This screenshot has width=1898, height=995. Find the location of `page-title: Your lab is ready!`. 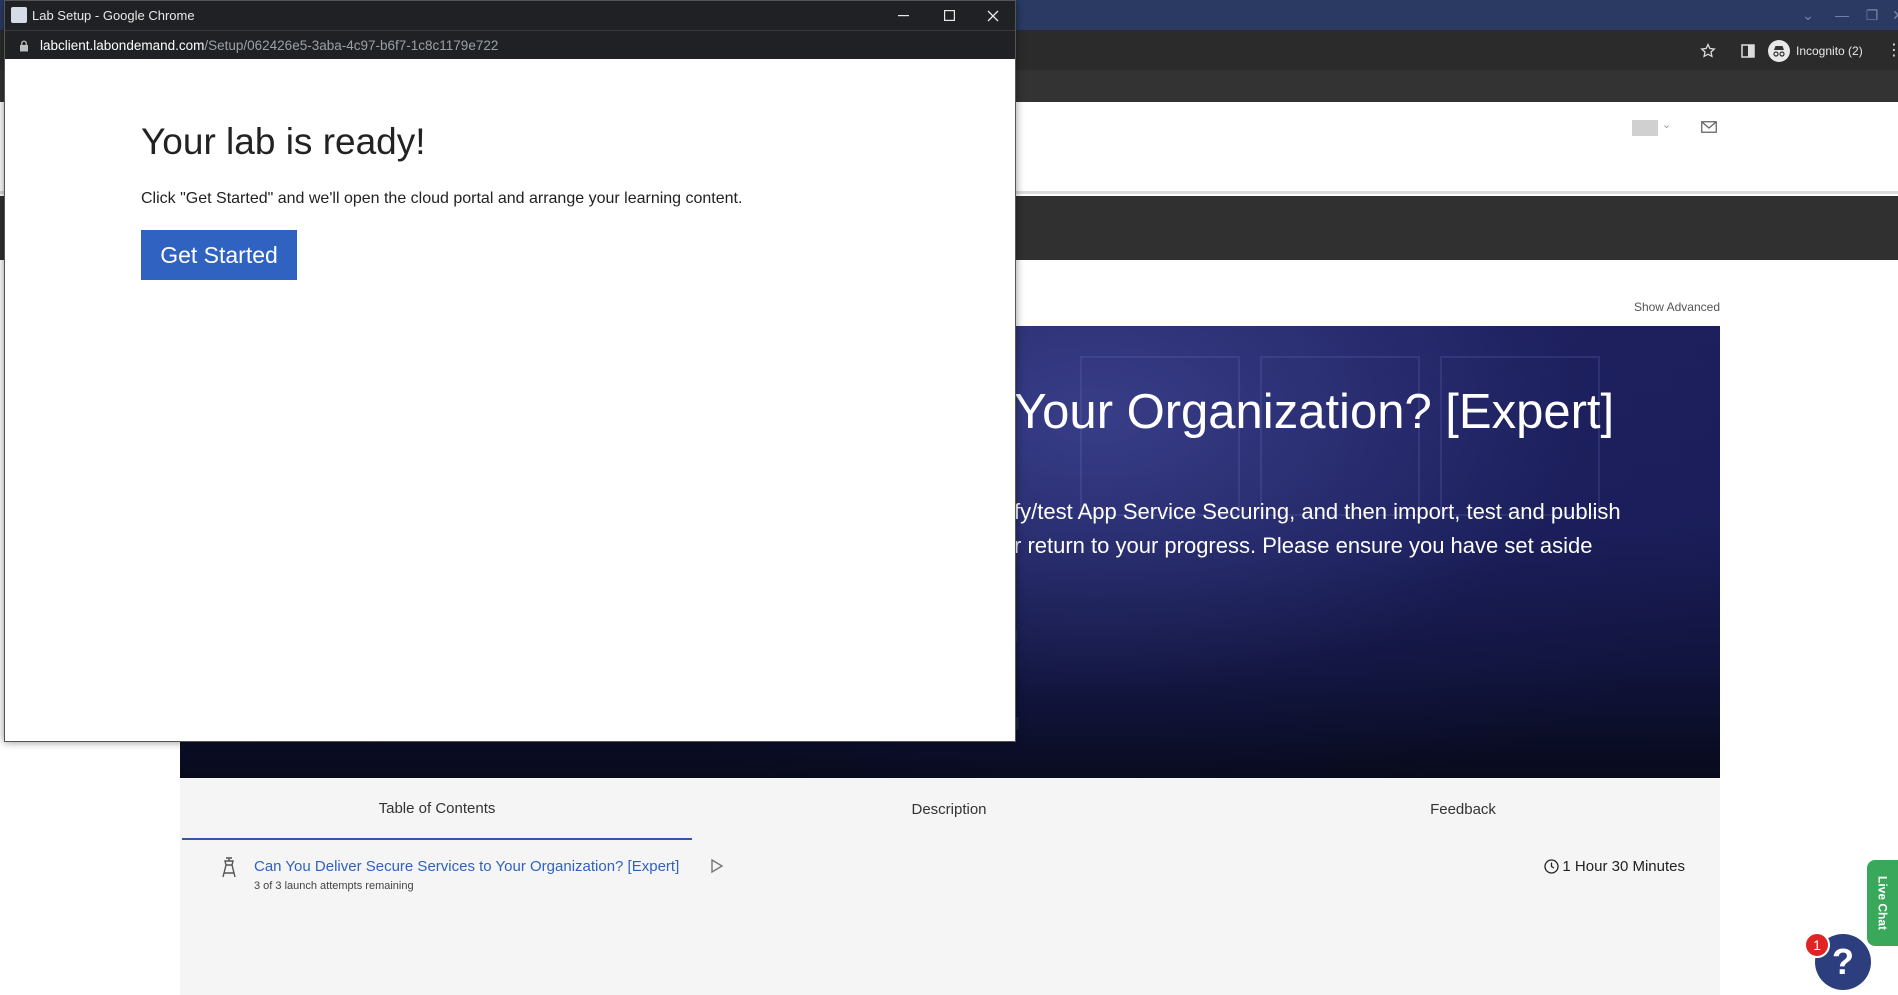

page-title: Your lab is ready! is located at coordinates (283, 141).